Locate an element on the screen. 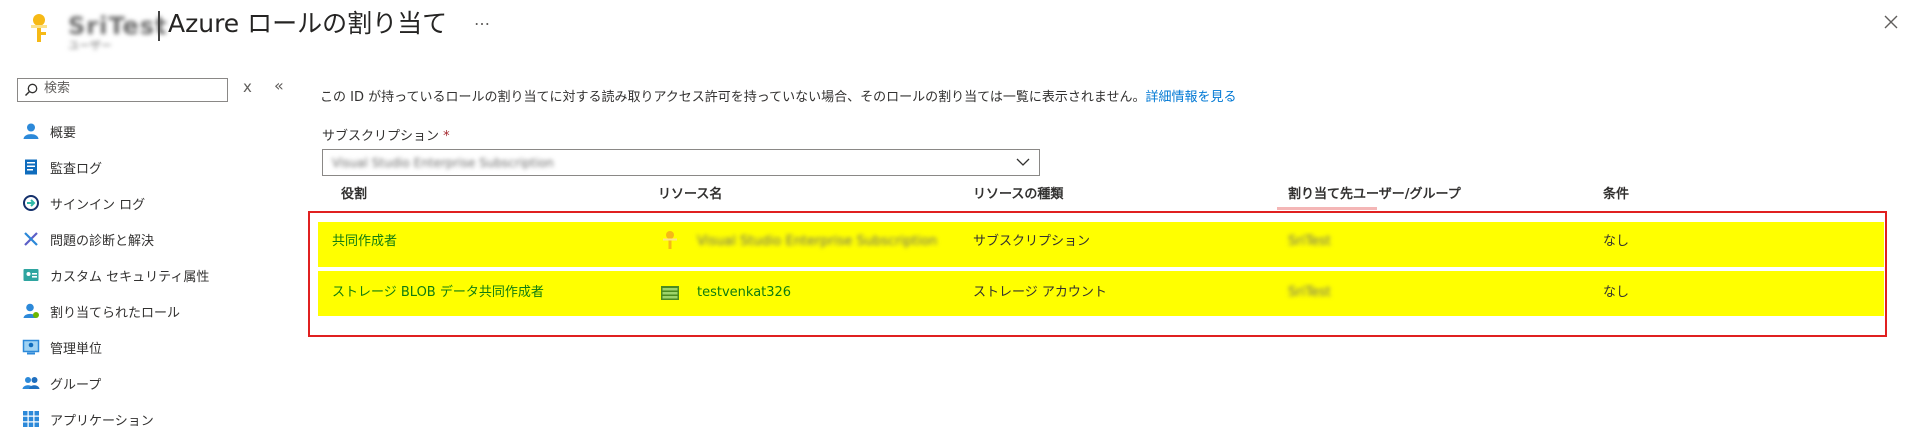  collapse-sidebar-button: « is located at coordinates (279, 85).